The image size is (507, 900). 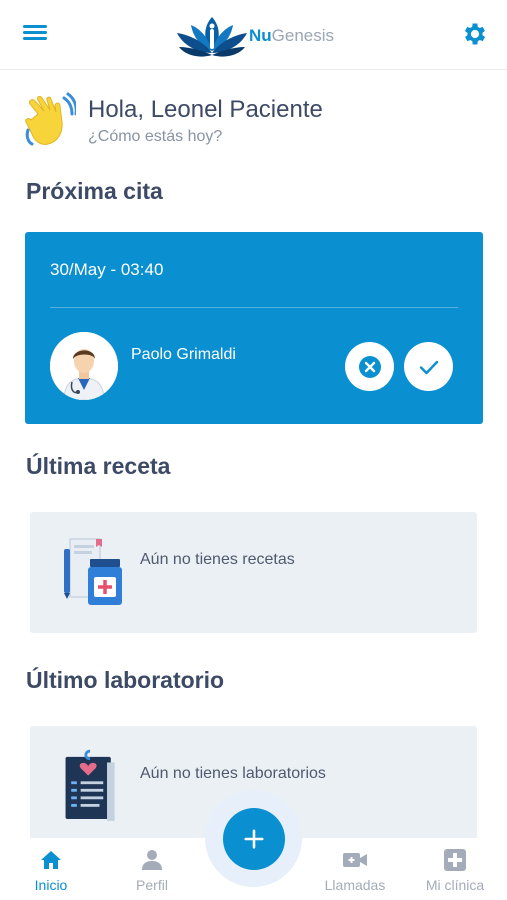 I want to click on doctor-avatar-icon, so click(x=84, y=366).